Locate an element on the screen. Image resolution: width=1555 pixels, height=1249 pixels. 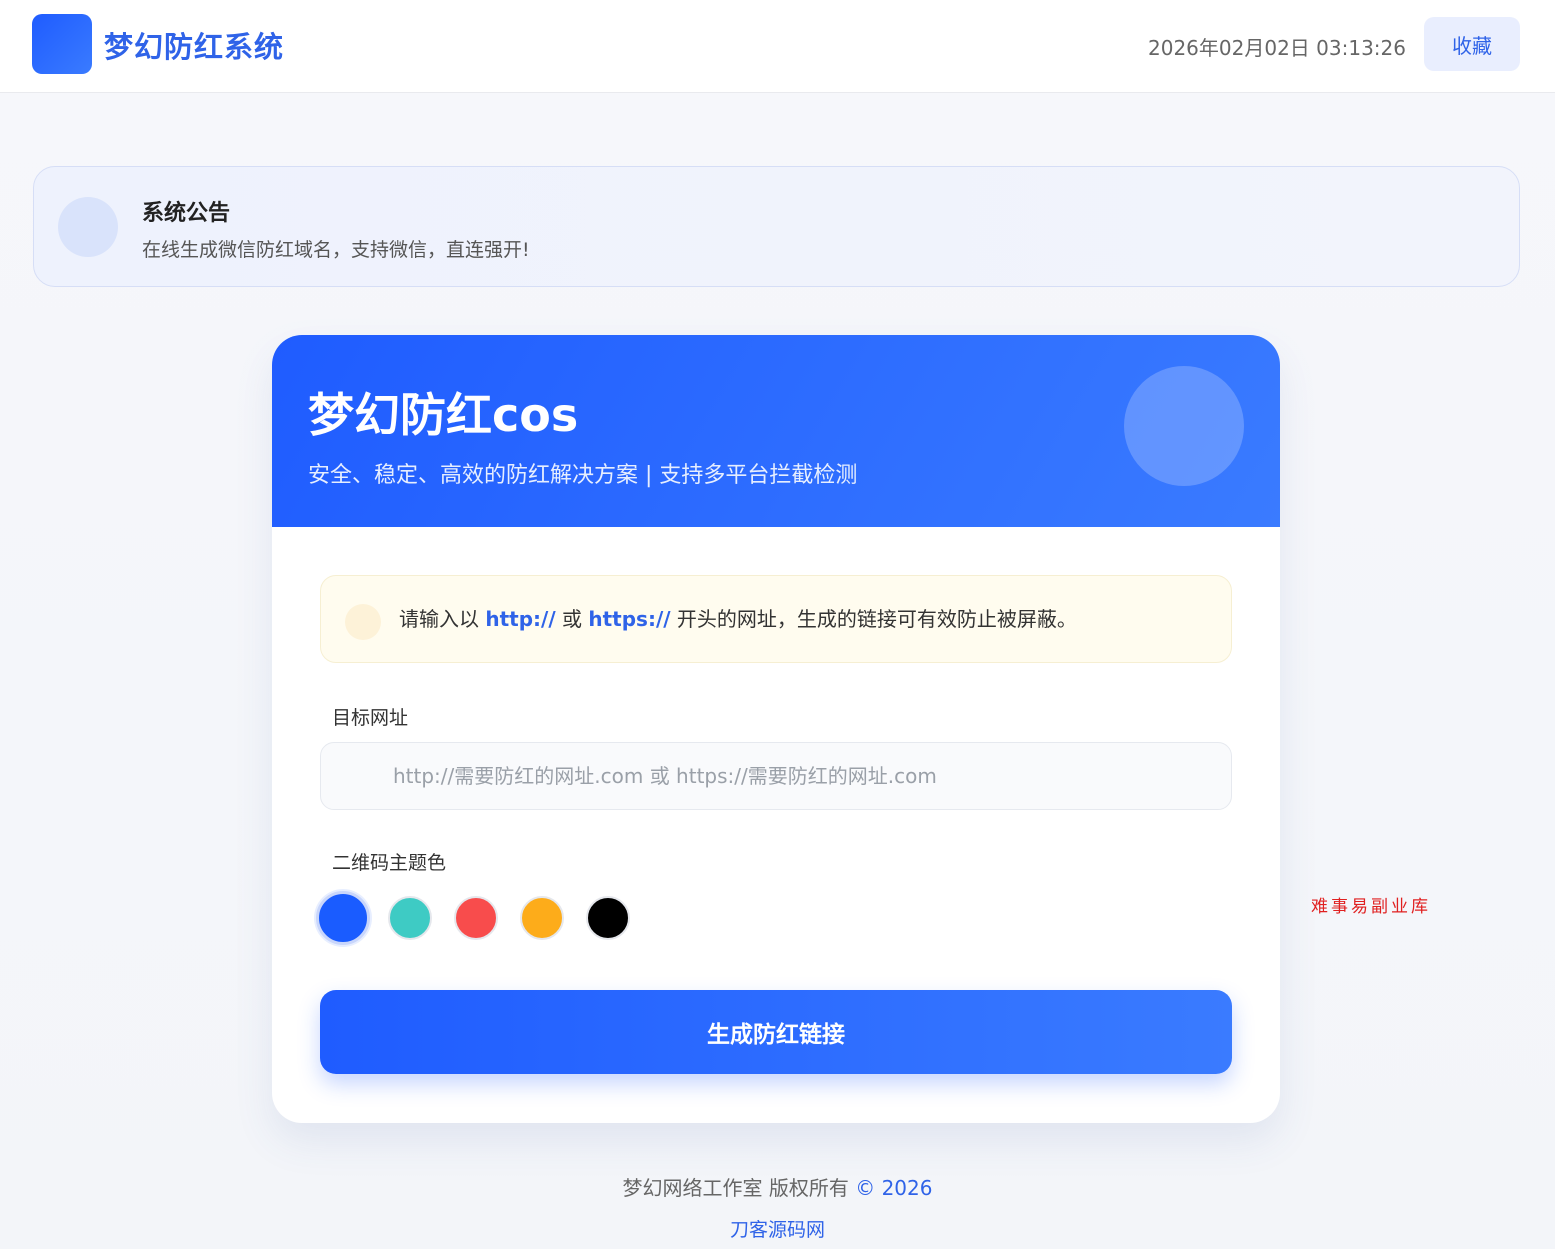
watermark-text: 难事易副业库 is located at coordinates (1371, 907).